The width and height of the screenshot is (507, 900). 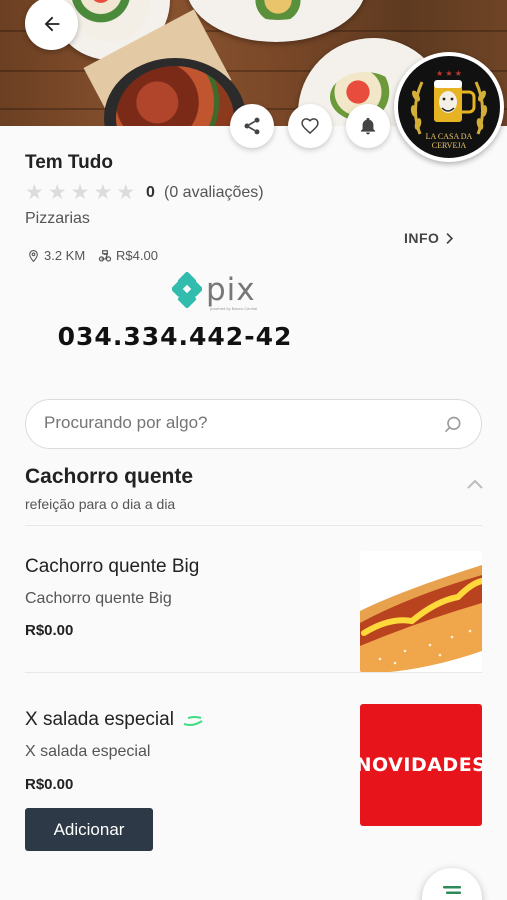 I want to click on novidades-text: NOVIDADES, so click(x=421, y=765).